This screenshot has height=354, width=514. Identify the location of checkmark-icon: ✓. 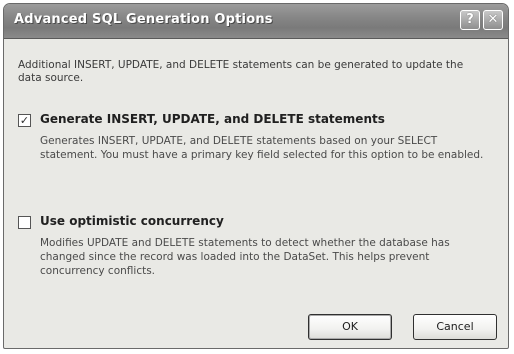
(24, 120).